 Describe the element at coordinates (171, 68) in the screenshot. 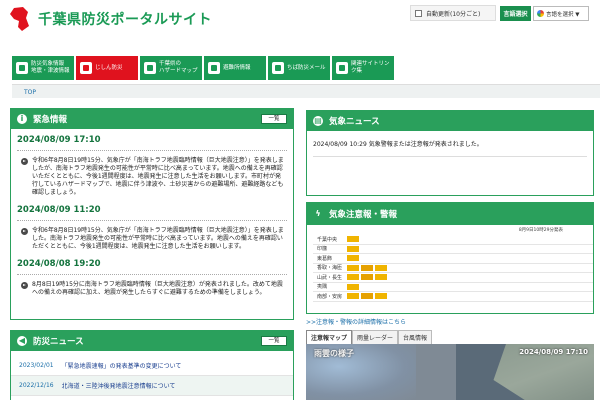

I see `nav-hazard-map: 千葉県の ハザードマップ` at that location.